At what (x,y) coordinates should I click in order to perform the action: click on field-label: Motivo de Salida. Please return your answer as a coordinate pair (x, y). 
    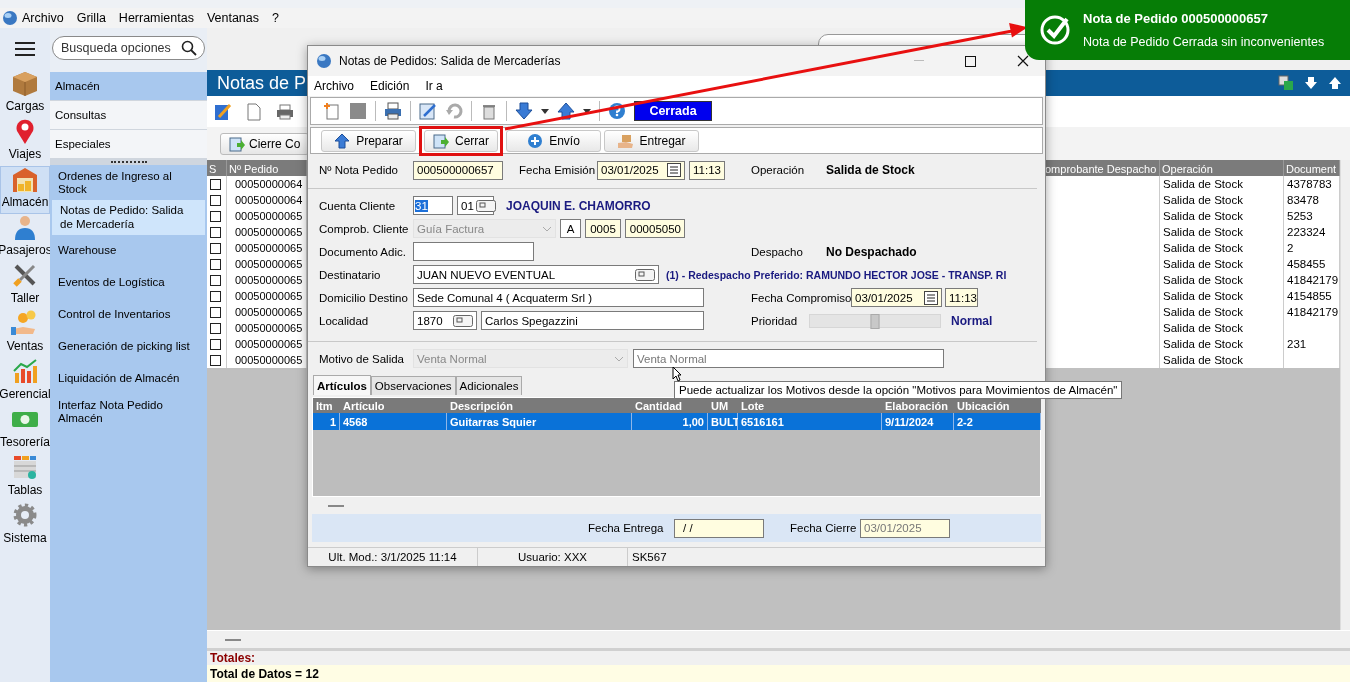
    Looking at the image, I should click on (362, 358).